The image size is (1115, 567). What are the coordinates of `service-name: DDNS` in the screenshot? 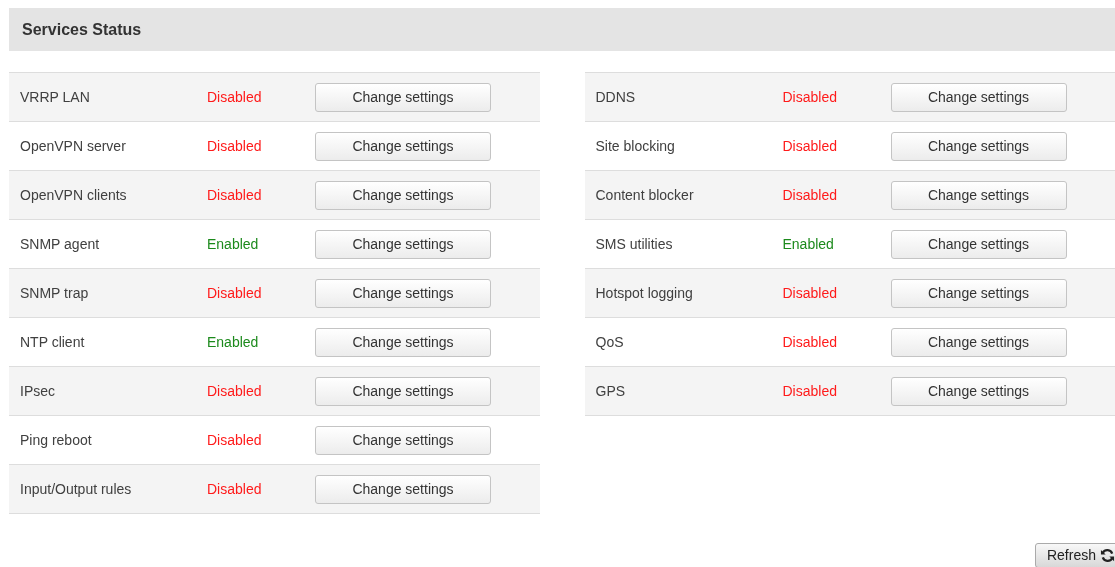 It's located at (615, 97).